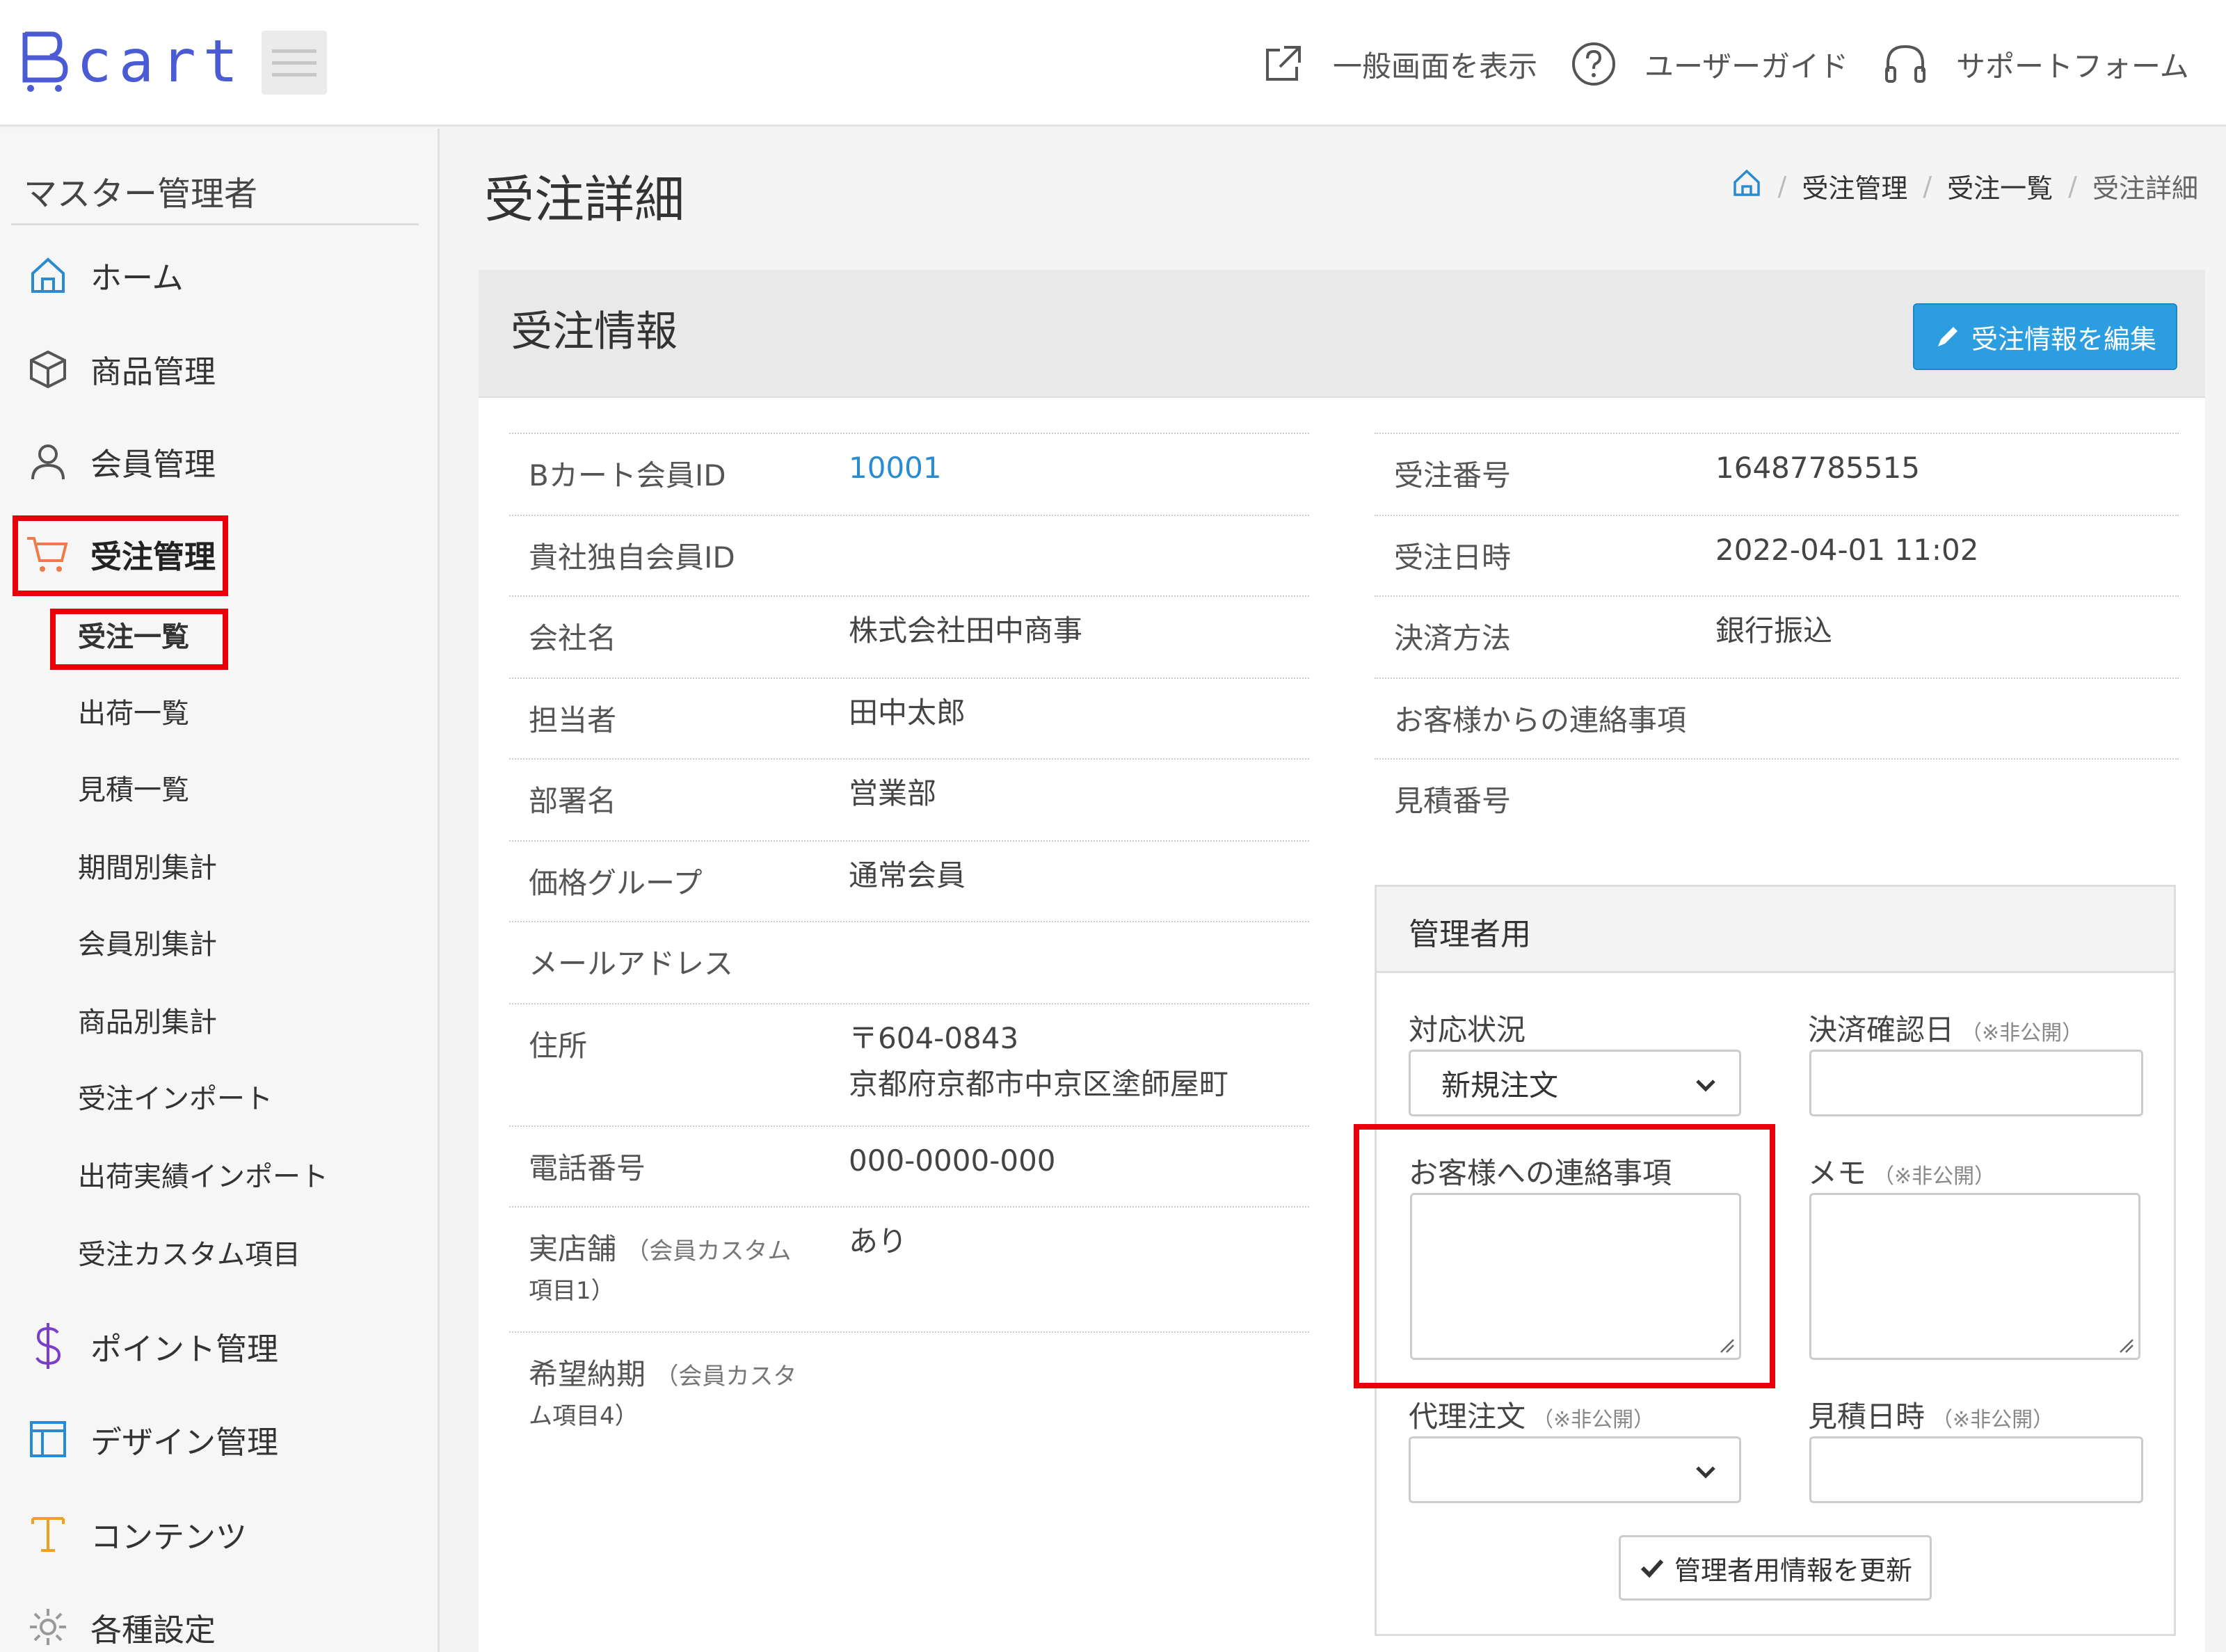 This screenshot has height=1652, width=2226. Describe the element at coordinates (295, 63) in the screenshot. I see `menu-toggle-button` at that location.